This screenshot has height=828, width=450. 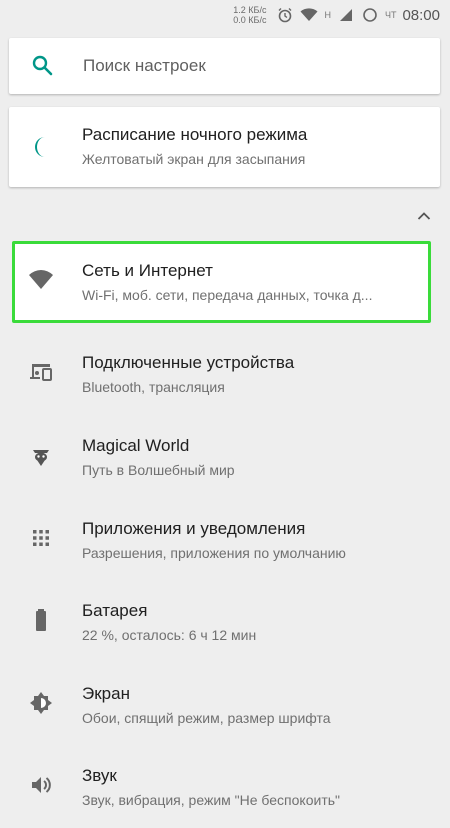 I want to click on settings-item-subtitle: 22 %, осталось: 6 ч 12 мин, so click(x=169, y=635).